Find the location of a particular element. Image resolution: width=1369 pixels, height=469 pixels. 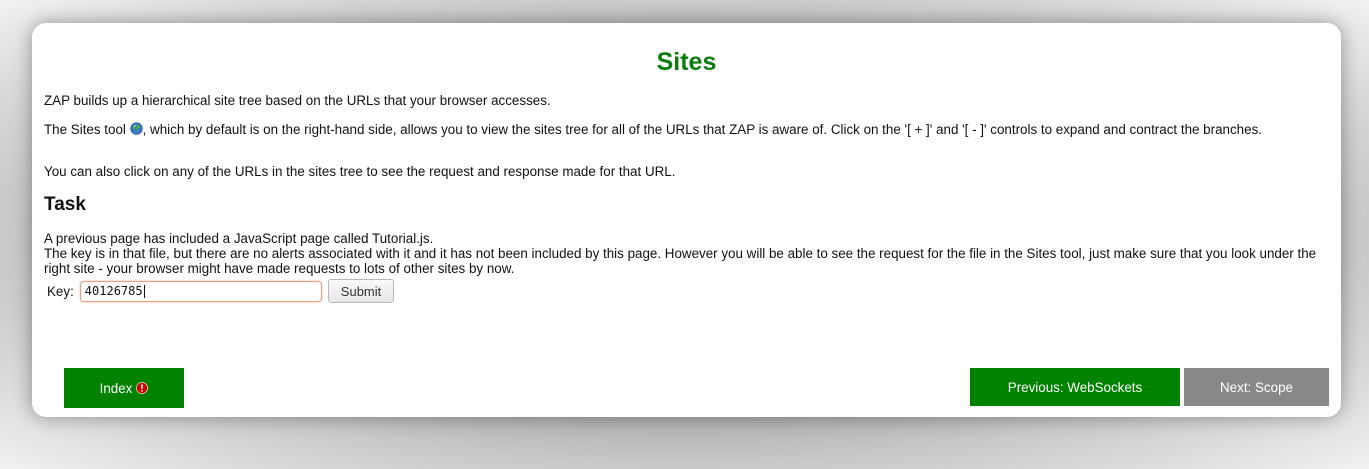

key-form: Key: 40126785 Submit is located at coordinates (221, 291).